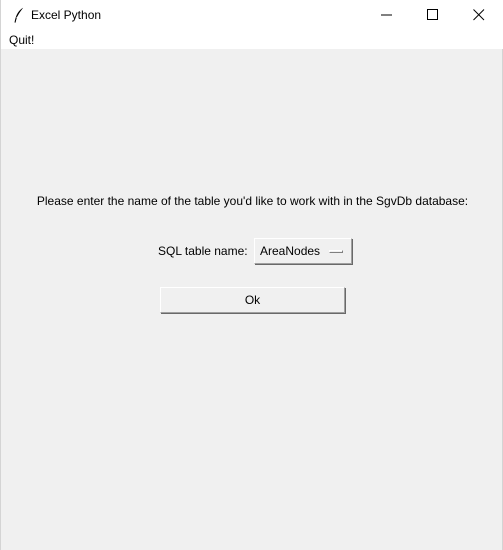  What do you see at coordinates (336, 251) in the screenshot?
I see `option-menu-indicator-icon` at bounding box center [336, 251].